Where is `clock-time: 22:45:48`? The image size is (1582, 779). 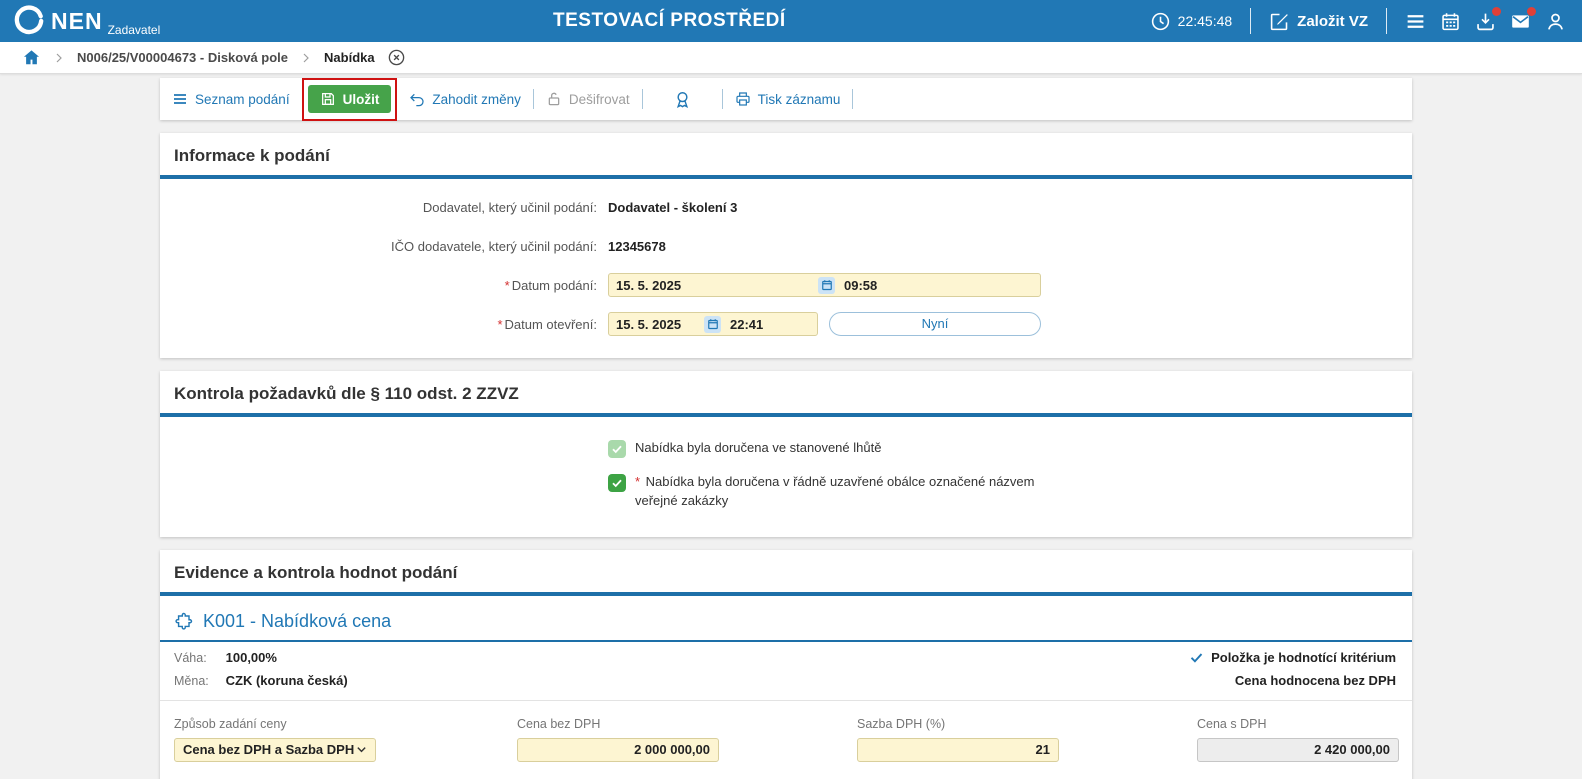 clock-time: 22:45:48 is located at coordinates (1205, 21).